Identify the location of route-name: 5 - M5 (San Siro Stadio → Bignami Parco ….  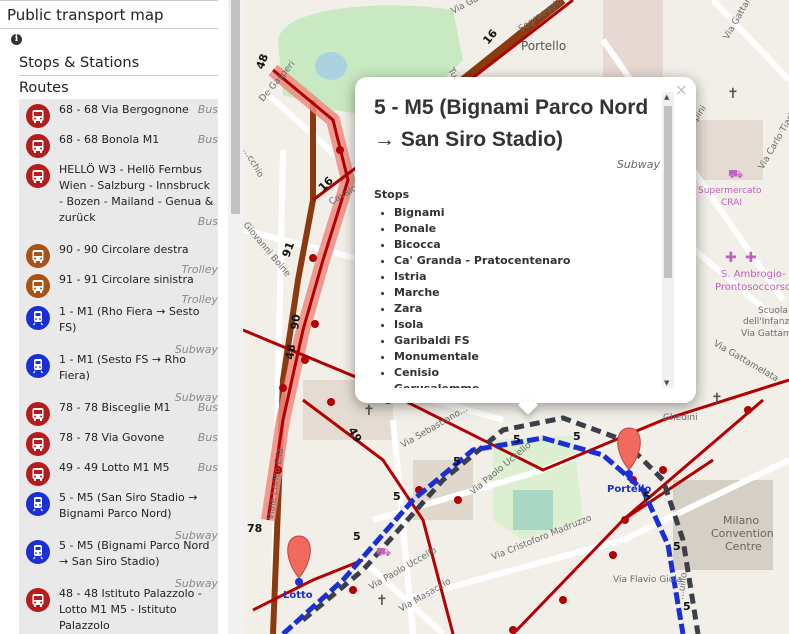
(128, 505).